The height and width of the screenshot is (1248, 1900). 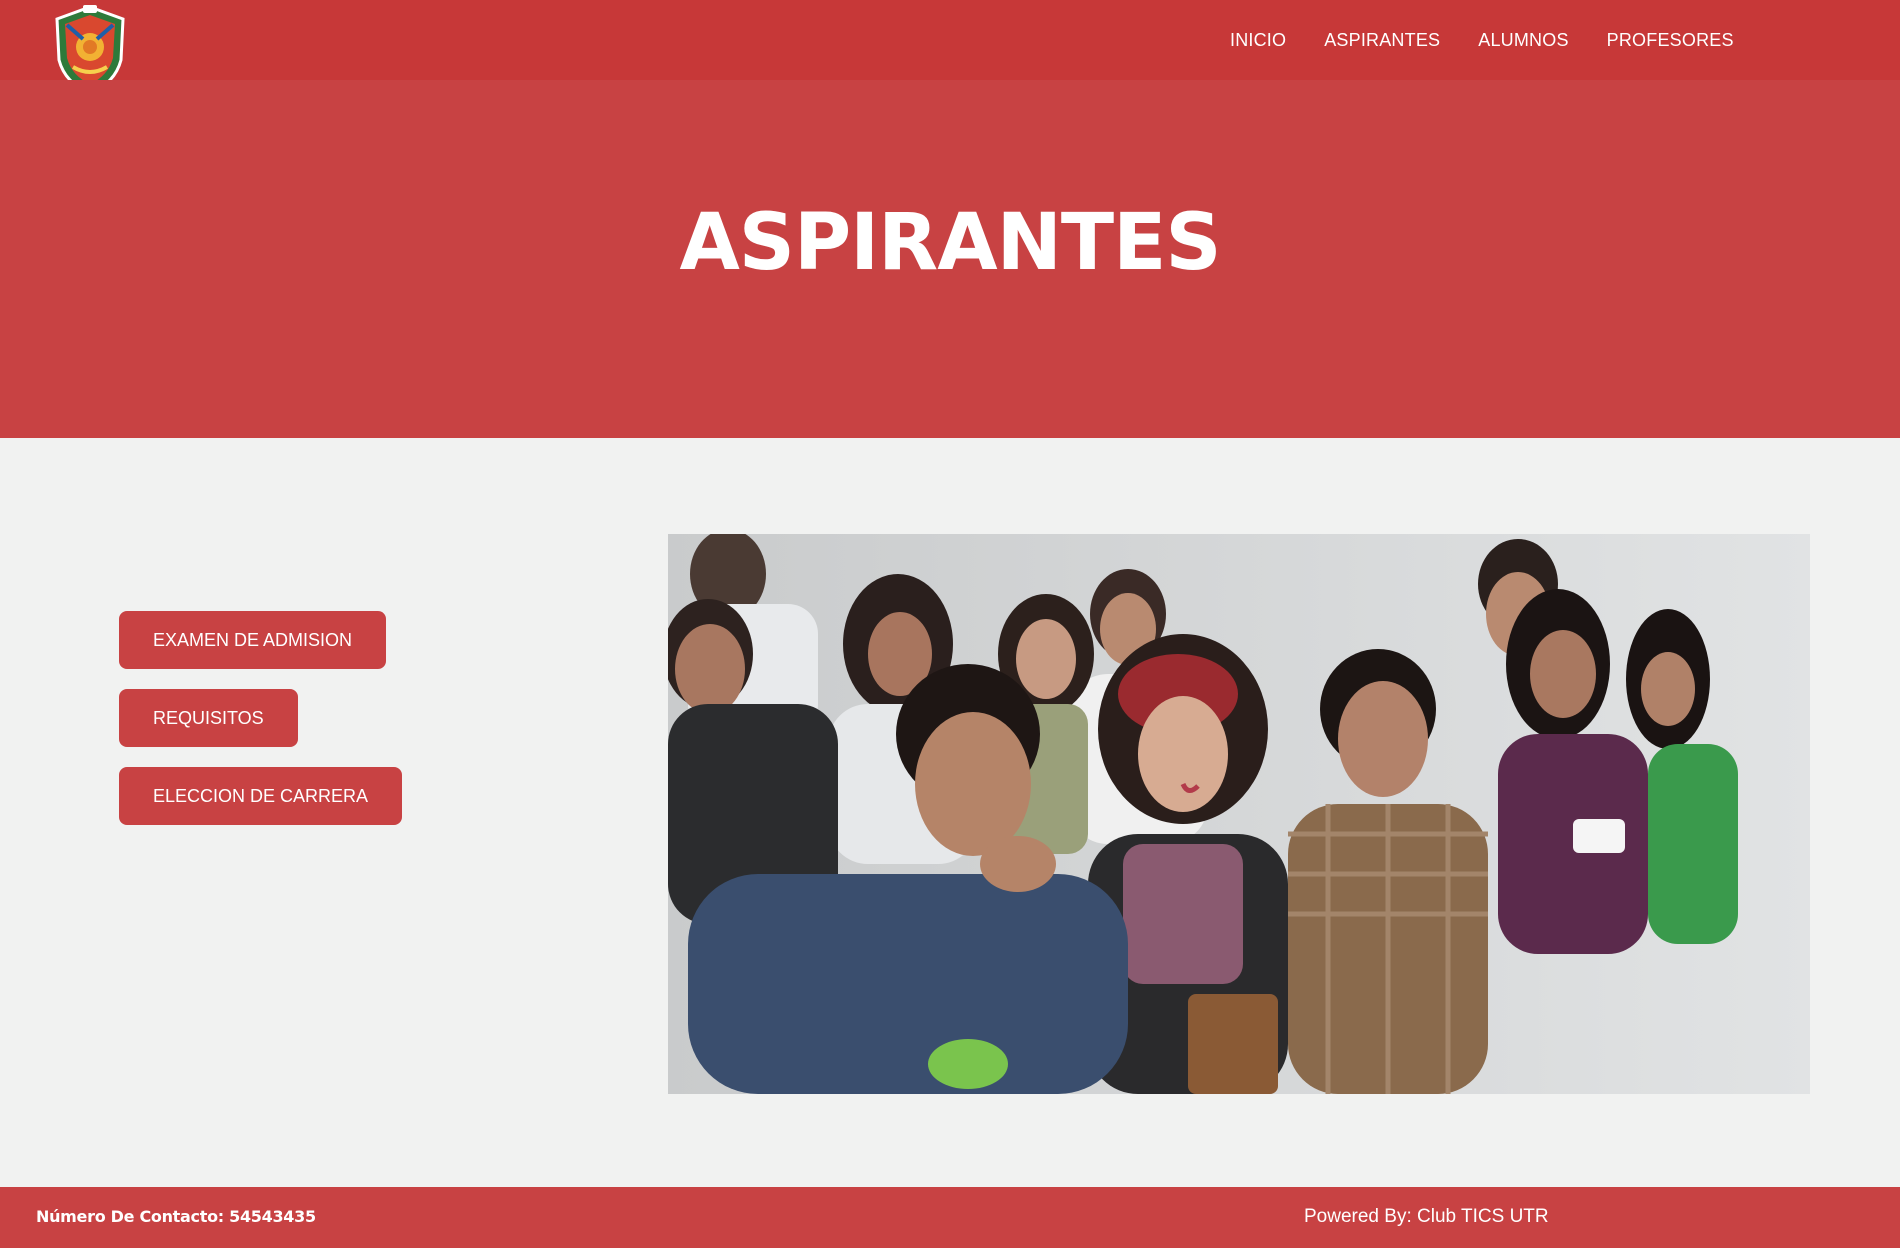 What do you see at coordinates (1258, 40) in the screenshot?
I see `nav-inicio: INICIO` at bounding box center [1258, 40].